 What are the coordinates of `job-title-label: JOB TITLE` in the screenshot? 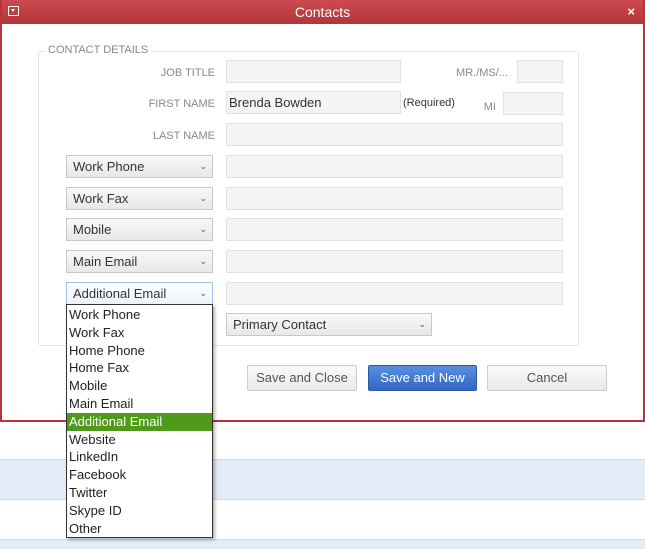 It's located at (187, 73).